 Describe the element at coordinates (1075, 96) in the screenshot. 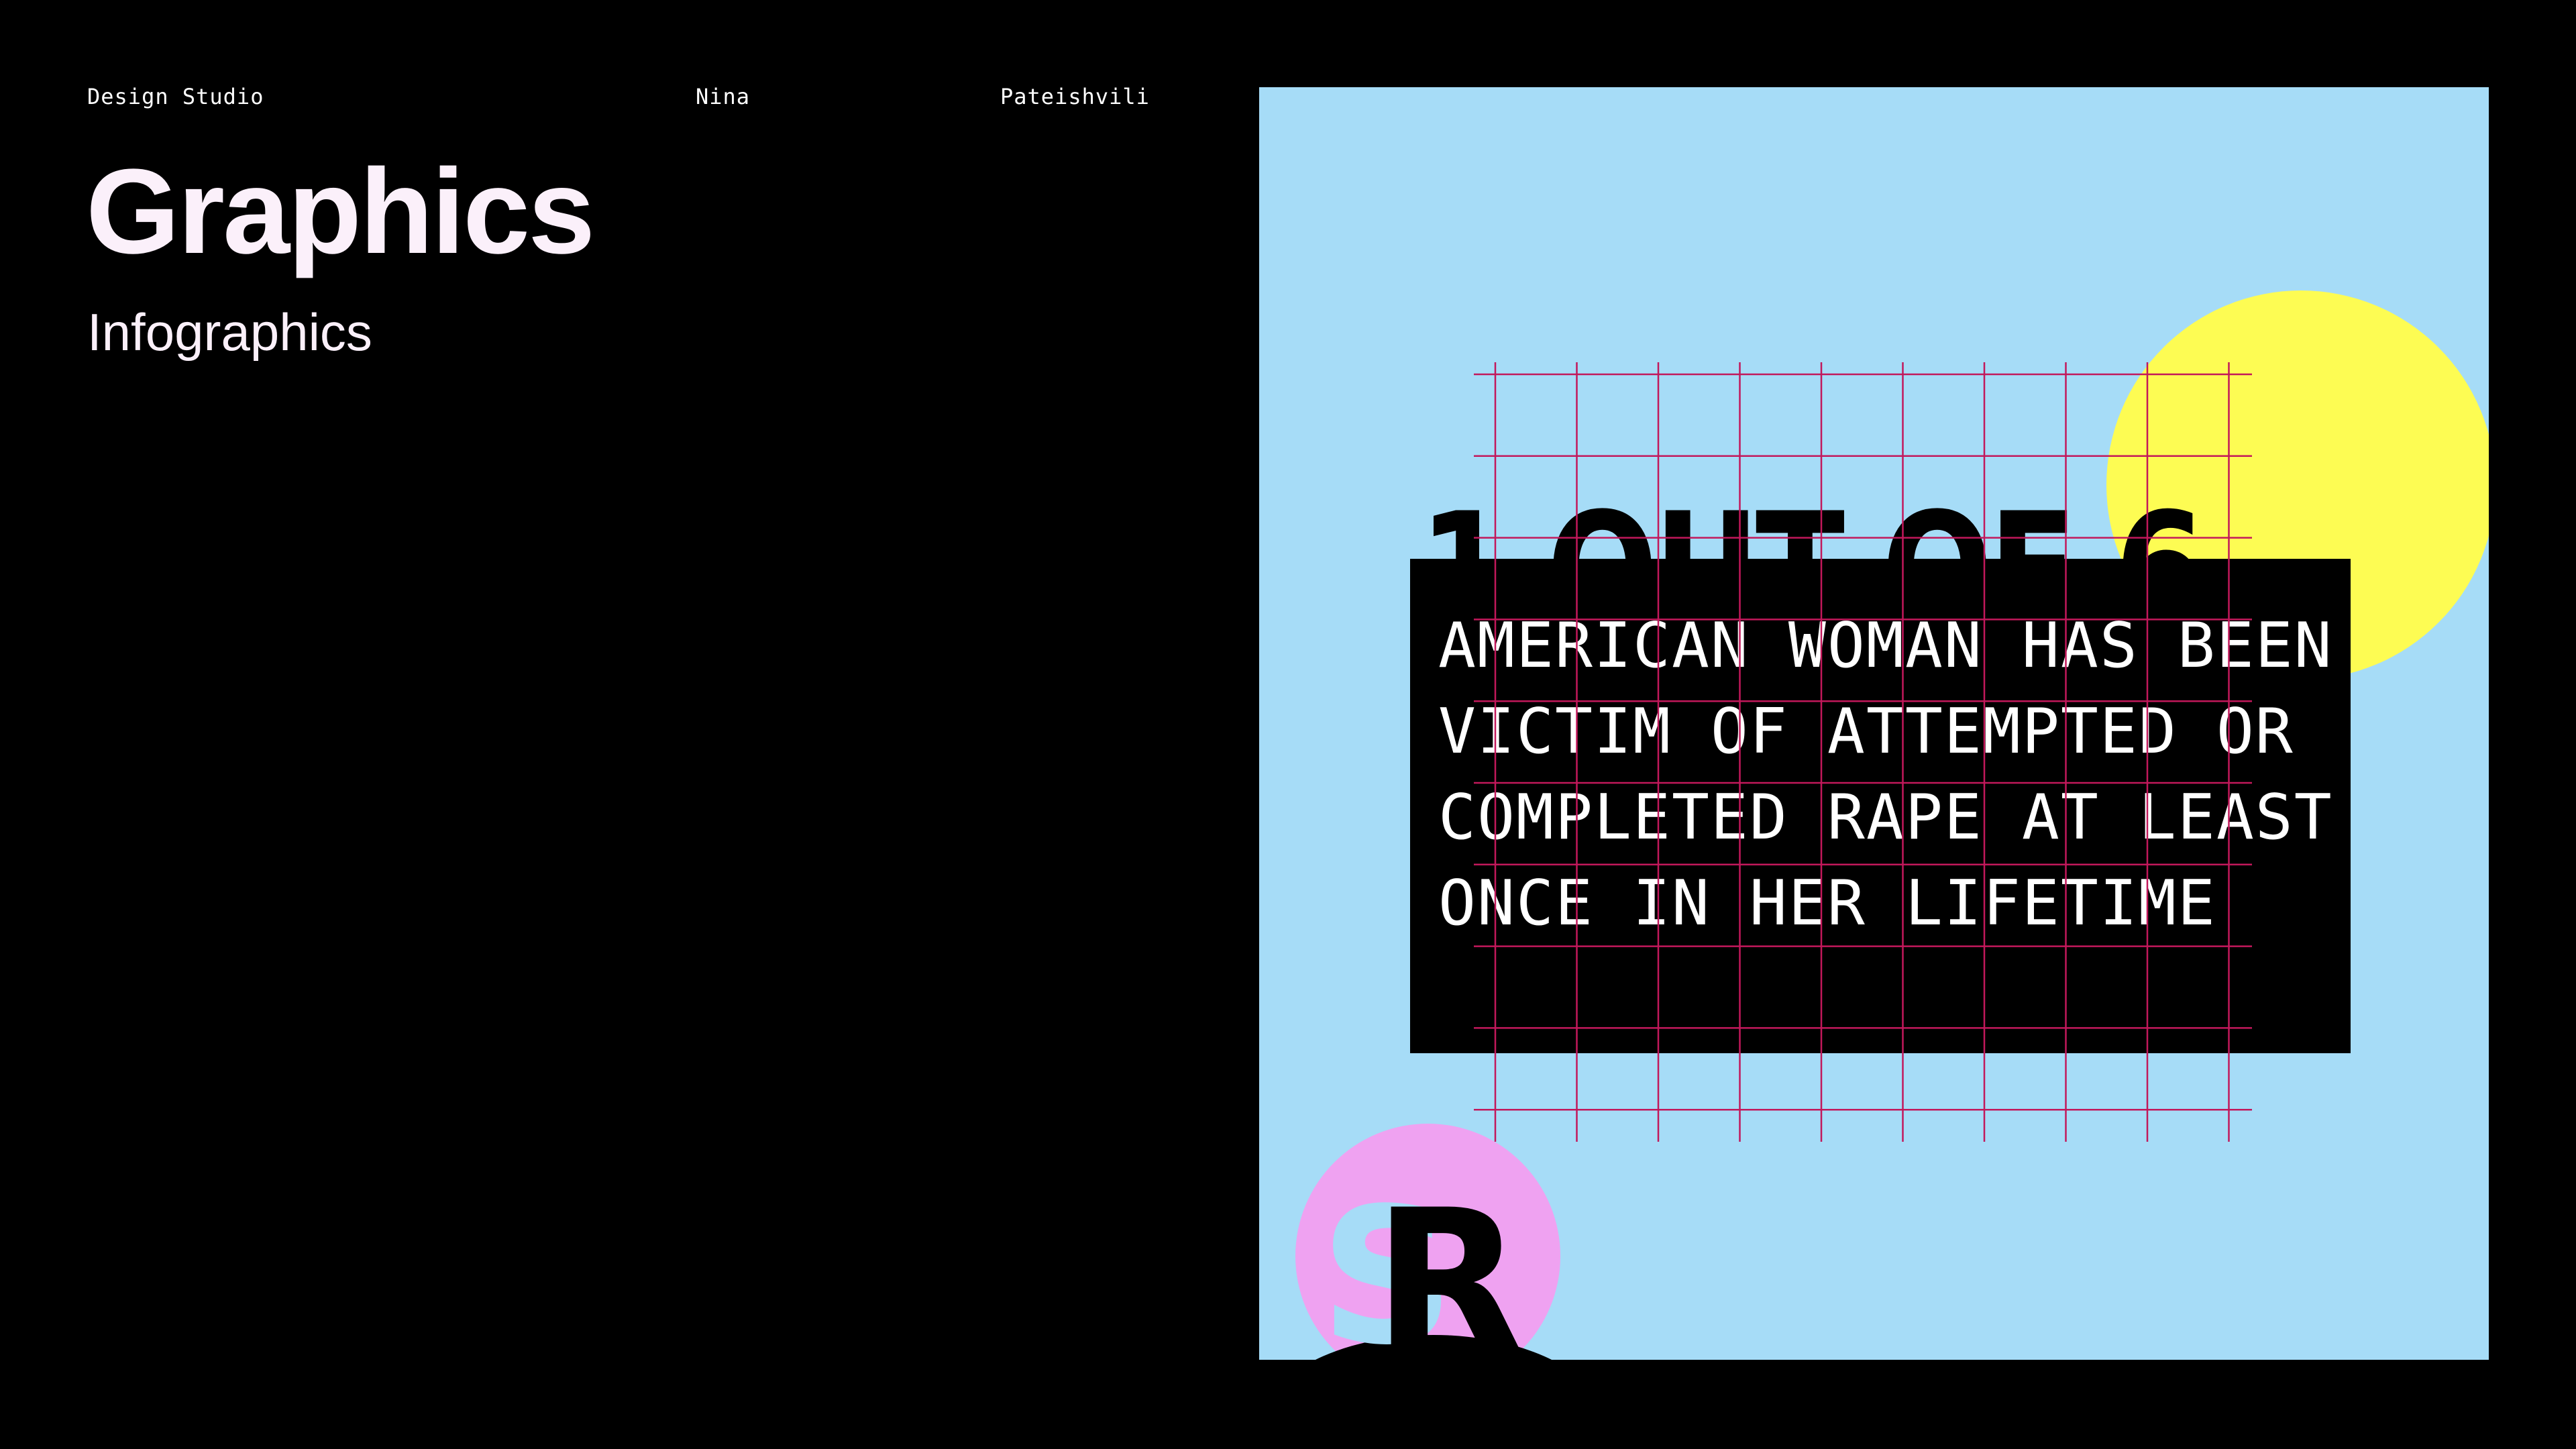

I see `last-name-label: Pateishvili` at that location.